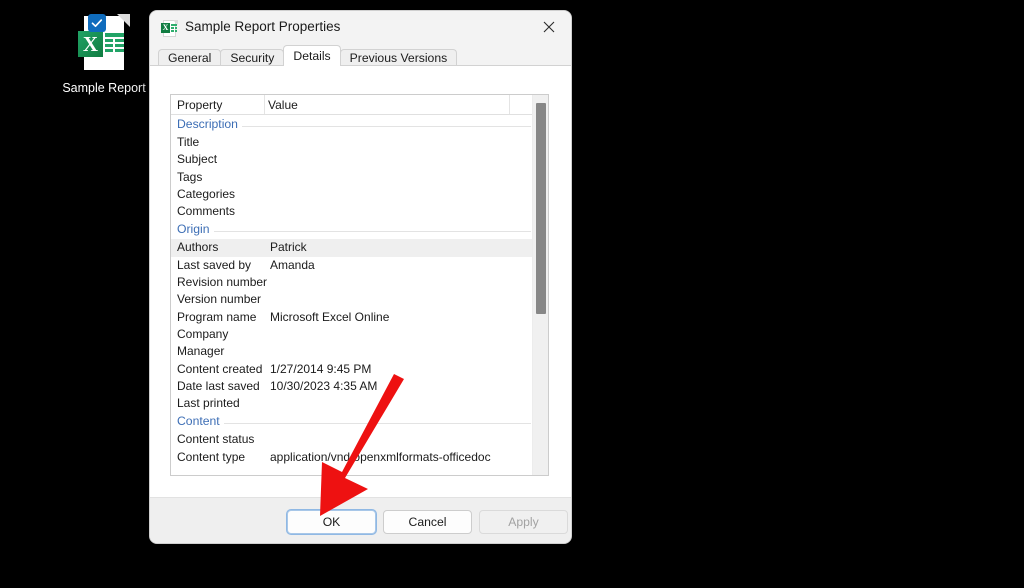  Describe the element at coordinates (320, 369) in the screenshot. I see `property-value: 1/27/2014 9:45 PM` at that location.